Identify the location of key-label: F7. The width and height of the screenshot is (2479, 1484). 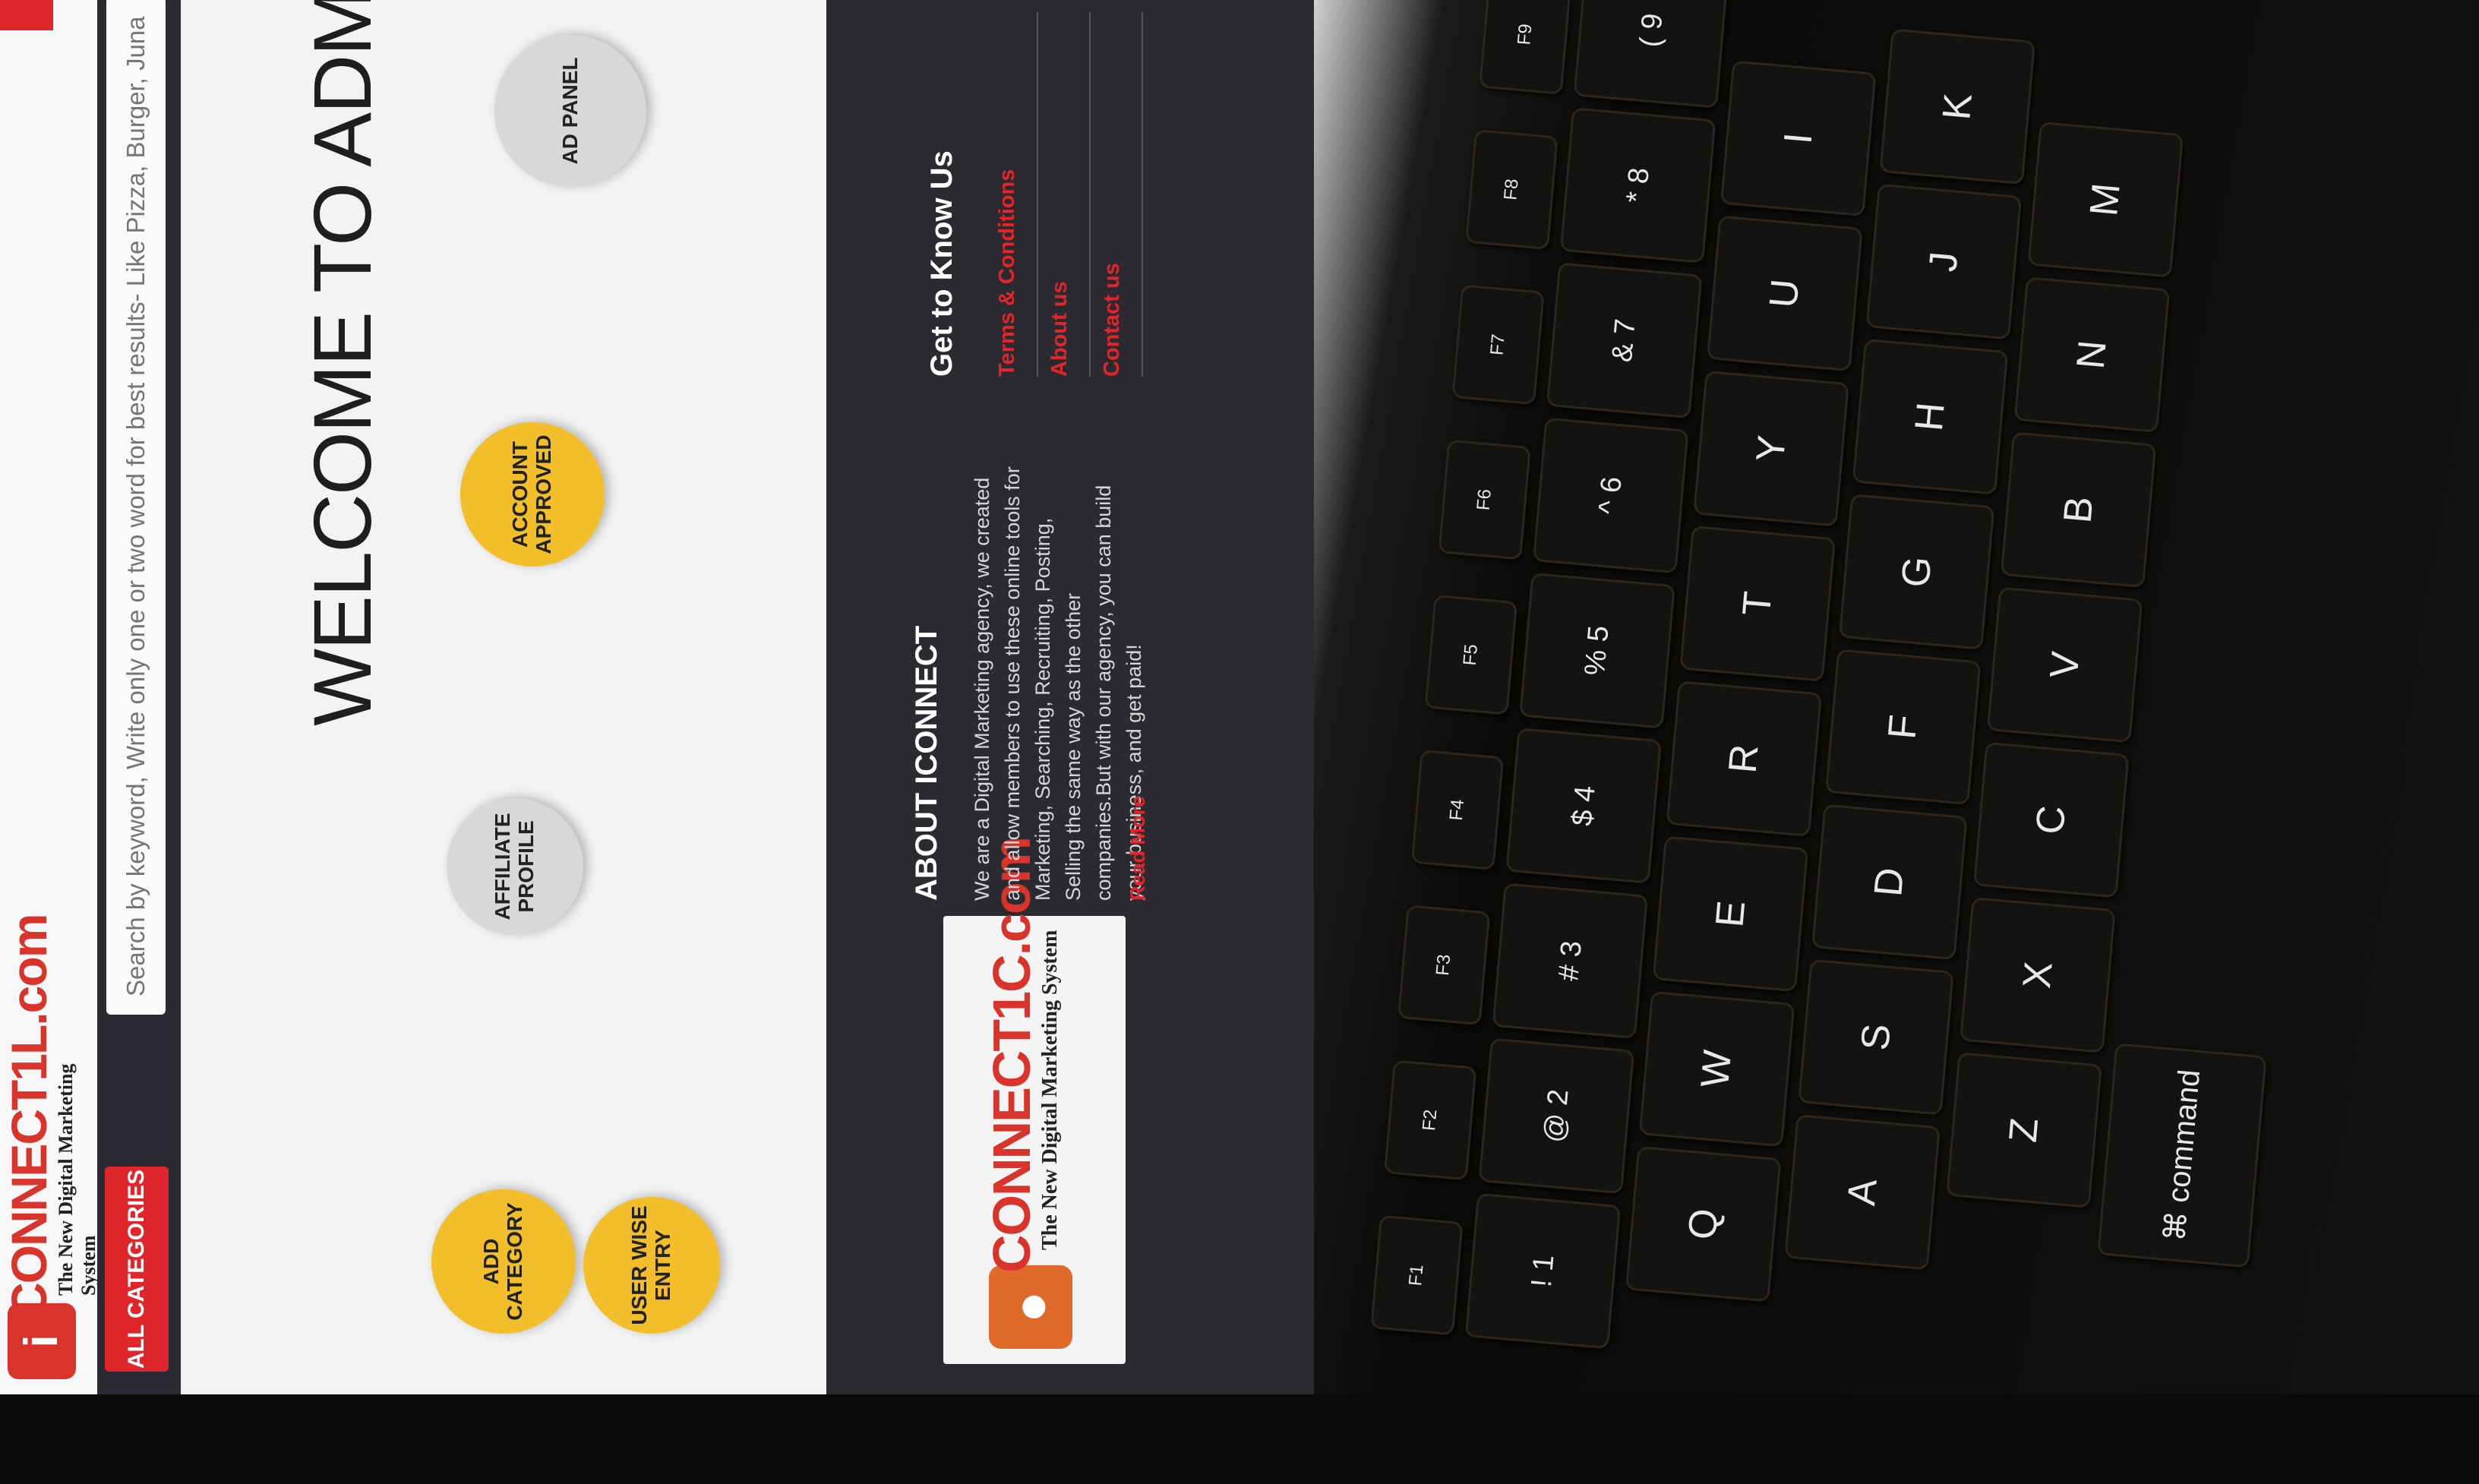
(1497, 344).